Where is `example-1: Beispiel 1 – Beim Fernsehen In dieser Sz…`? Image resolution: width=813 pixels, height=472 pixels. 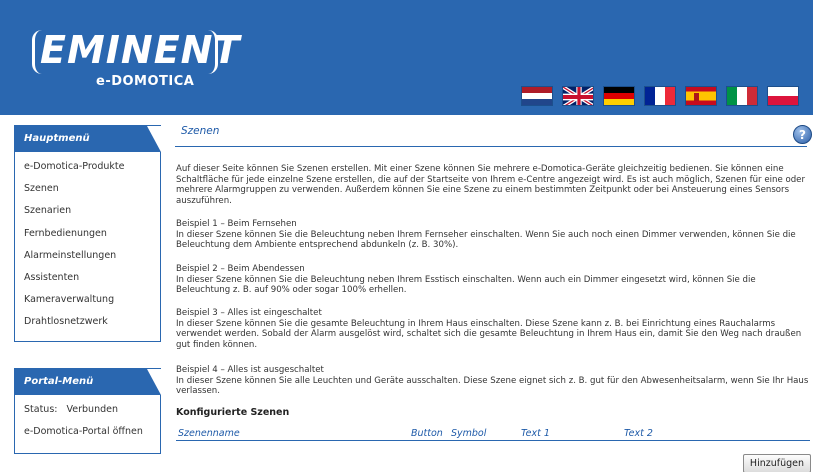 example-1: Beispiel 1 – Beim Fernsehen In dieser Sz… is located at coordinates (492, 235).